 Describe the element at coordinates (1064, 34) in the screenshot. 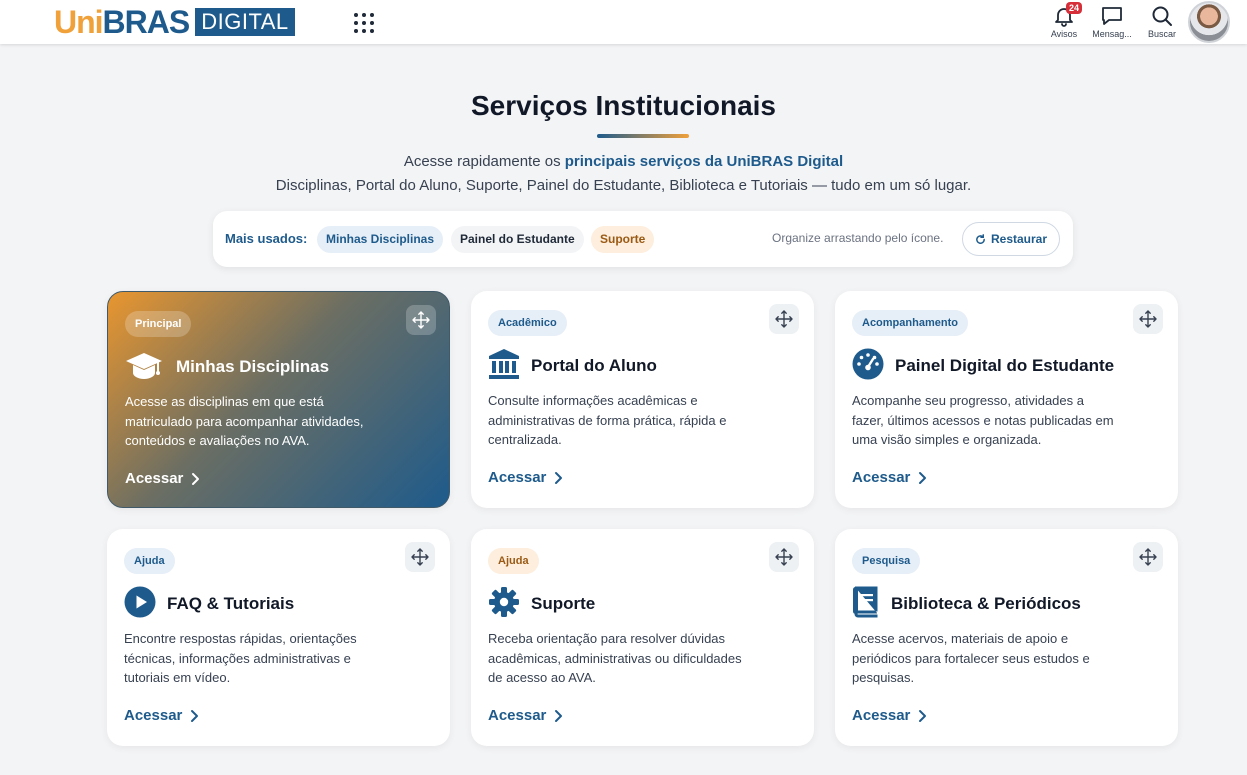

I see `avisos-label: Avisos` at that location.